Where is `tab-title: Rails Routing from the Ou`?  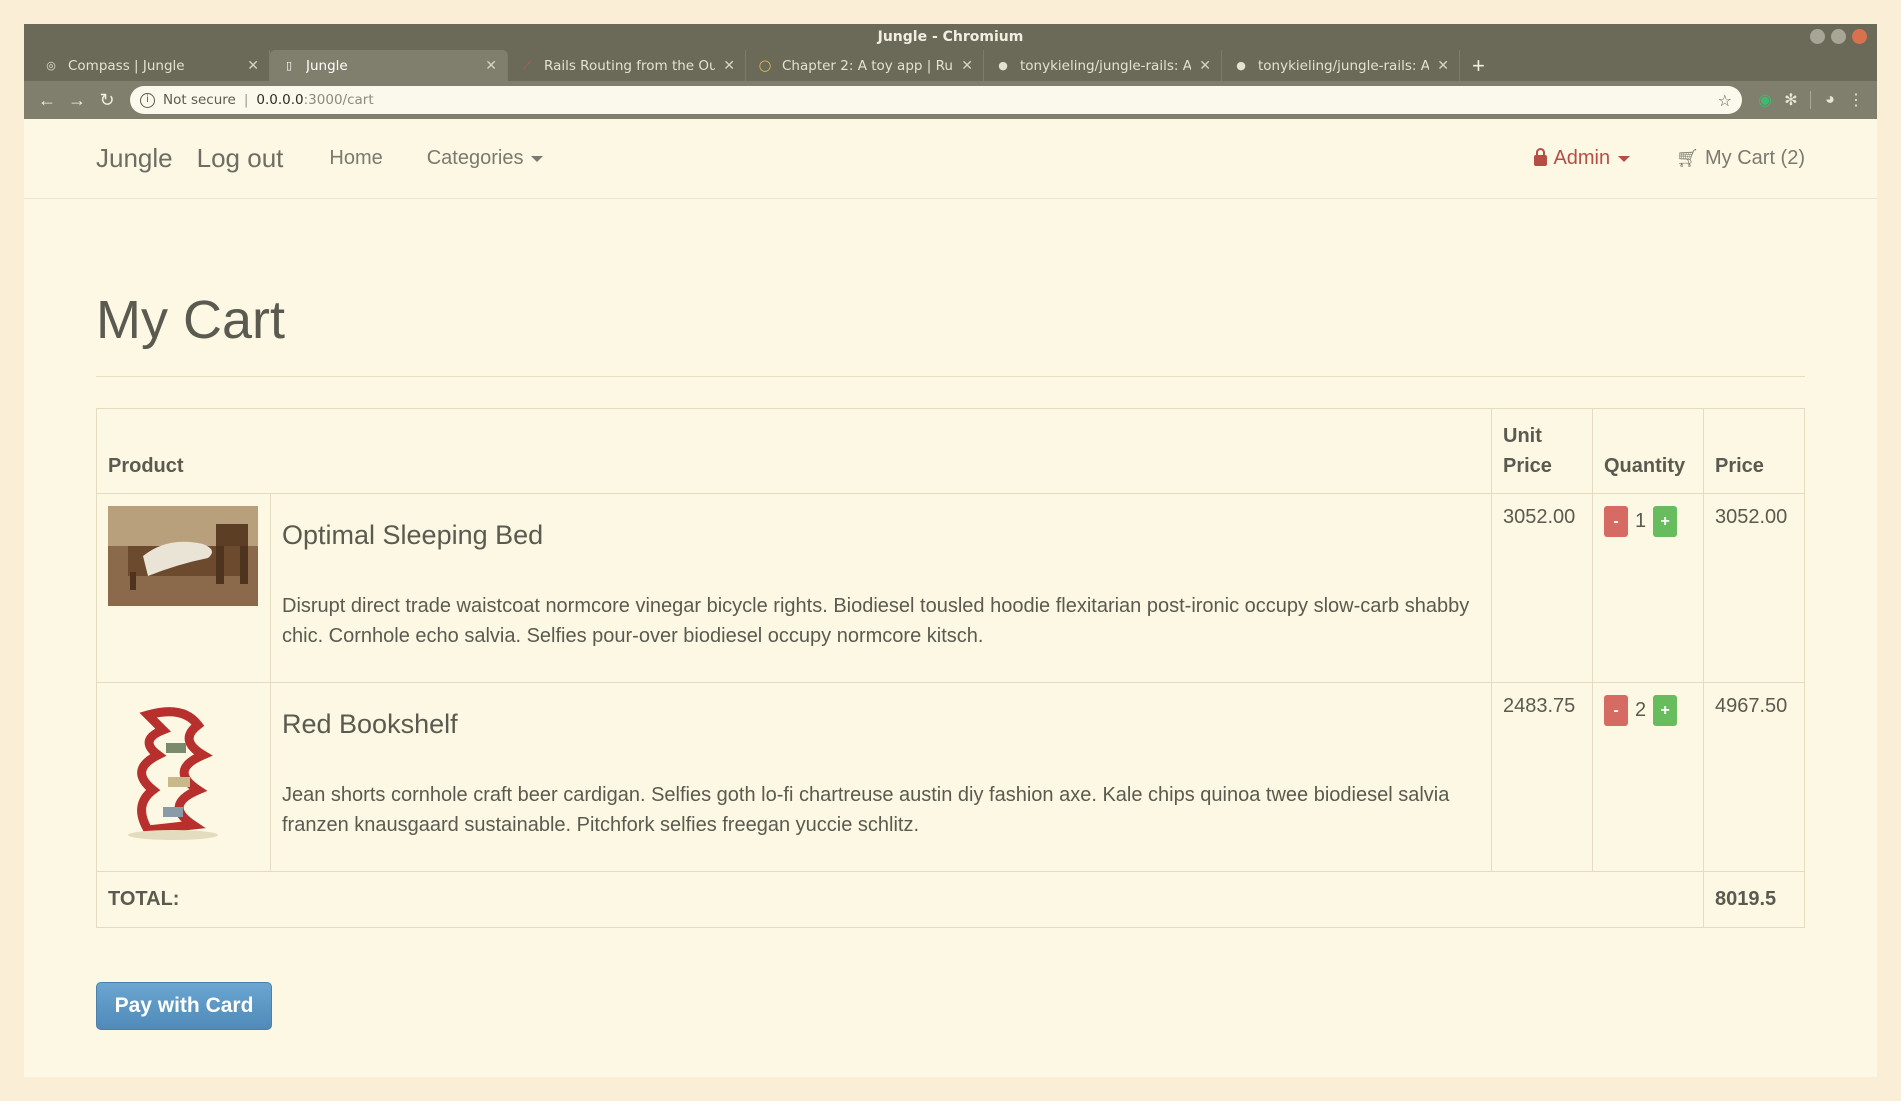 tab-title: Rails Routing from the Ou is located at coordinates (630, 65).